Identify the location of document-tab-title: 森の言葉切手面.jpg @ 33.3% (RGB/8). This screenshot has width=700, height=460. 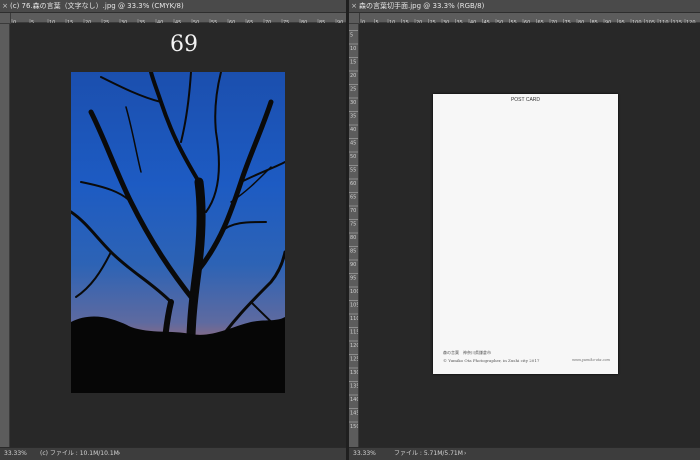
(422, 6).